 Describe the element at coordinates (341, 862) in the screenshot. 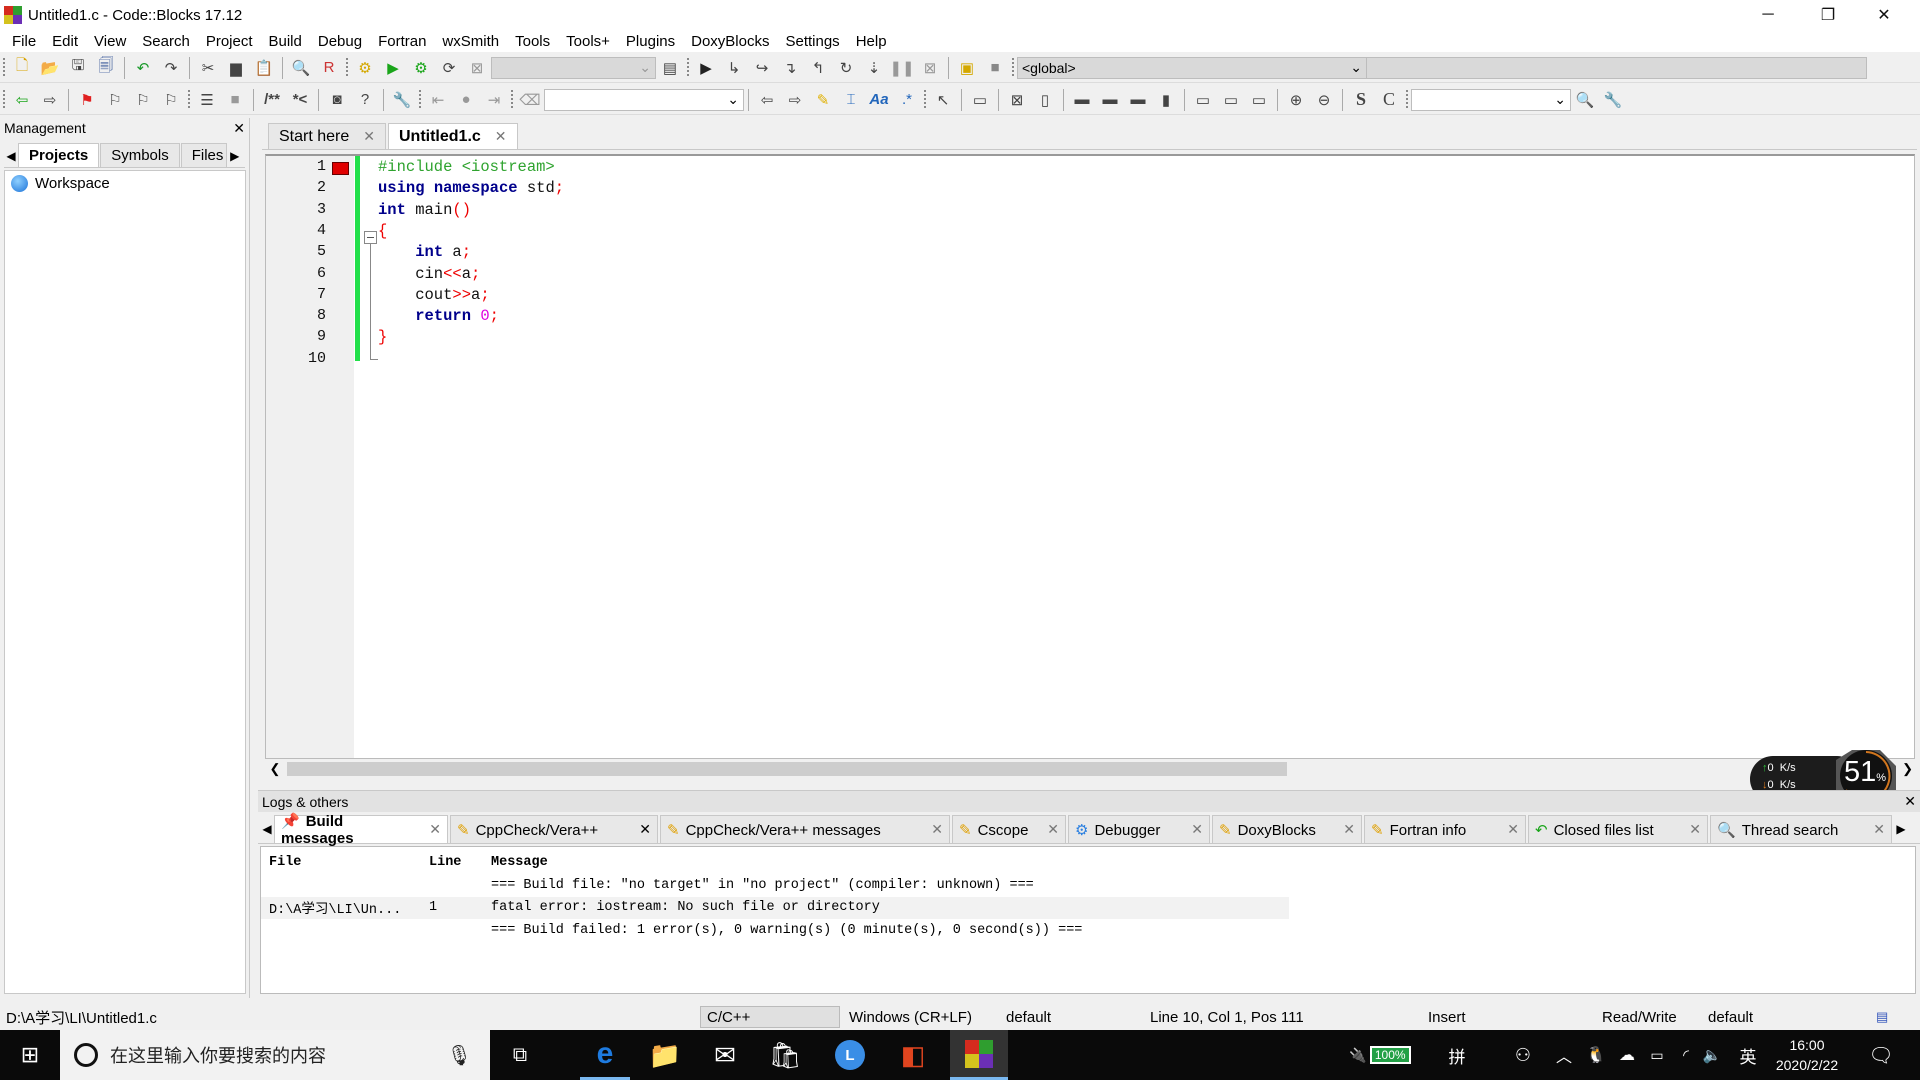

I see `column-file: File` at that location.